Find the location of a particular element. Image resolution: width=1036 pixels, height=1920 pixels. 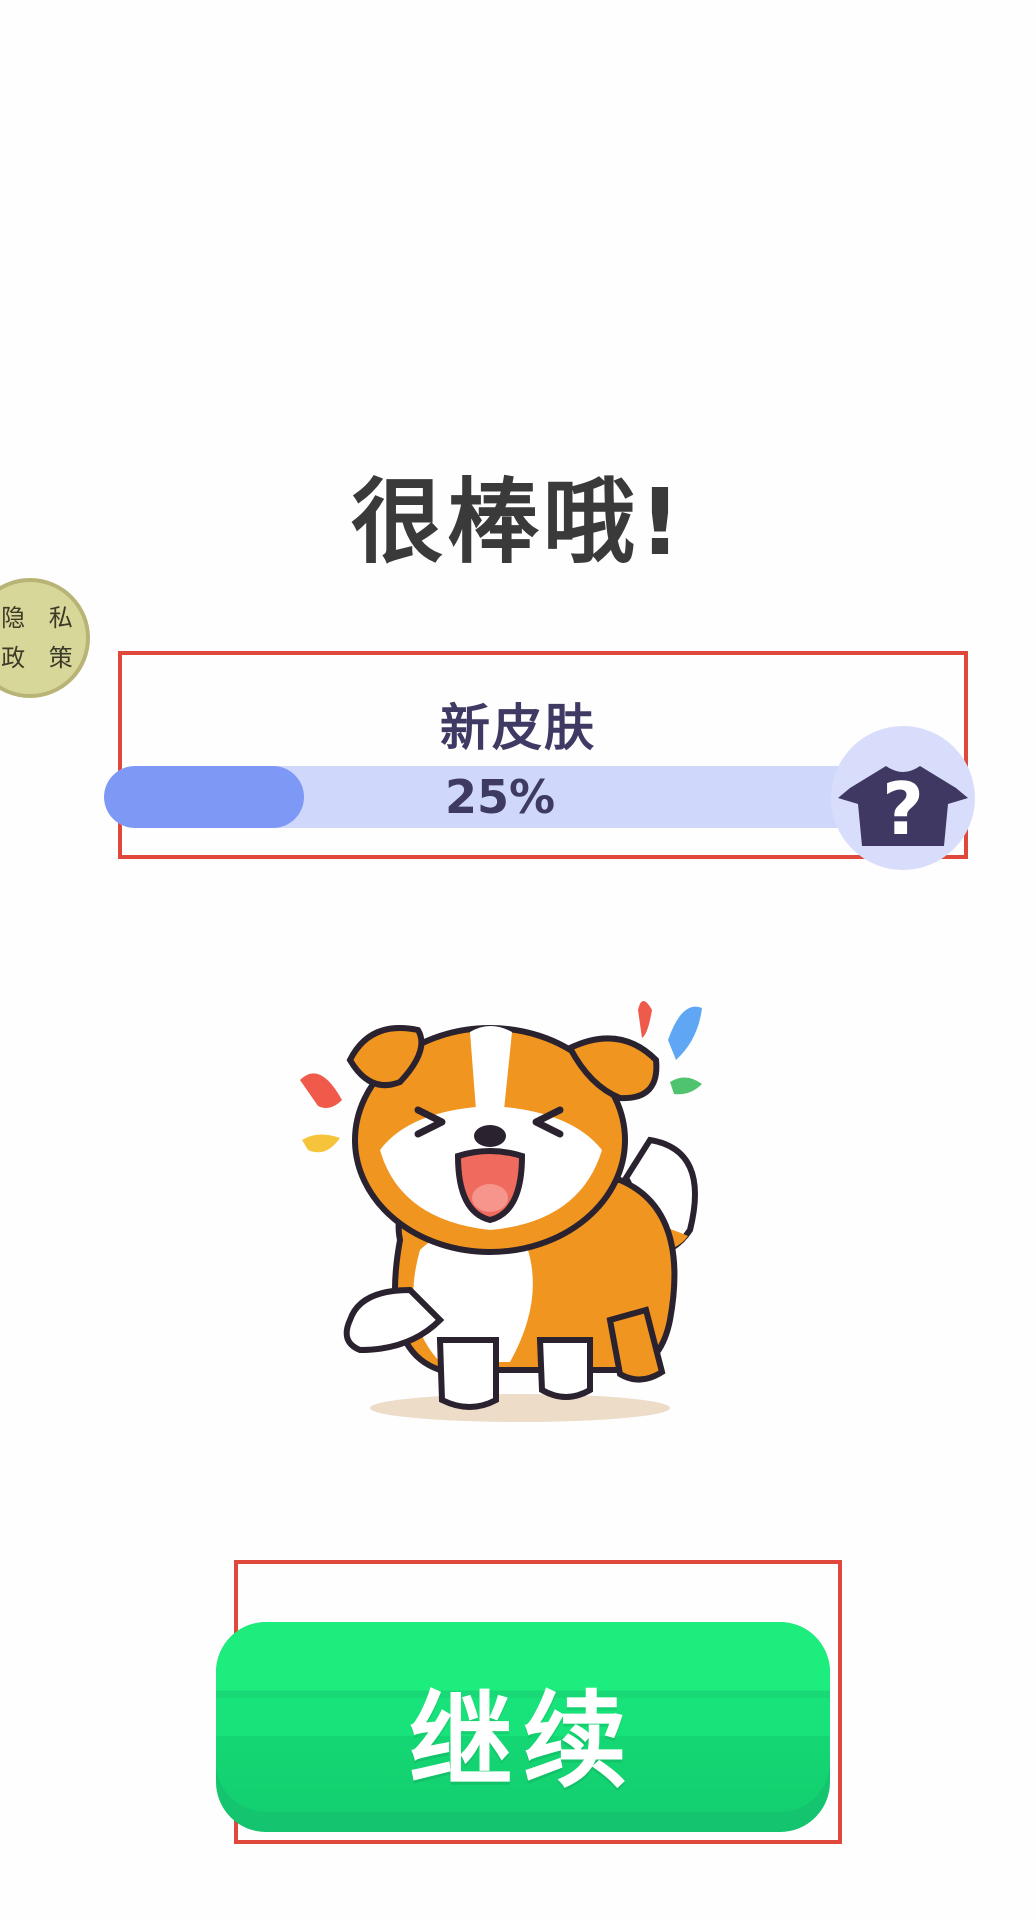

mystery-shirt-question-icon: ? is located at coordinates (903, 798).